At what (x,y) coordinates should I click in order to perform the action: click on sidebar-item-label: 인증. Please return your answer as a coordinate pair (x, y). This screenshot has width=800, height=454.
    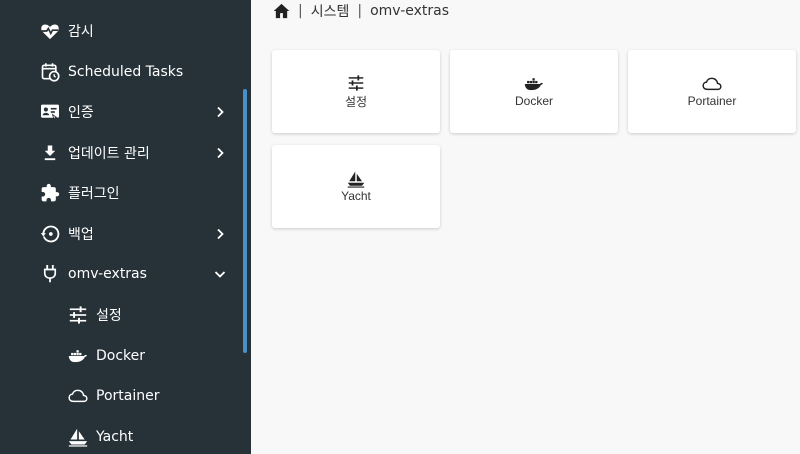
    Looking at the image, I should click on (81, 113).